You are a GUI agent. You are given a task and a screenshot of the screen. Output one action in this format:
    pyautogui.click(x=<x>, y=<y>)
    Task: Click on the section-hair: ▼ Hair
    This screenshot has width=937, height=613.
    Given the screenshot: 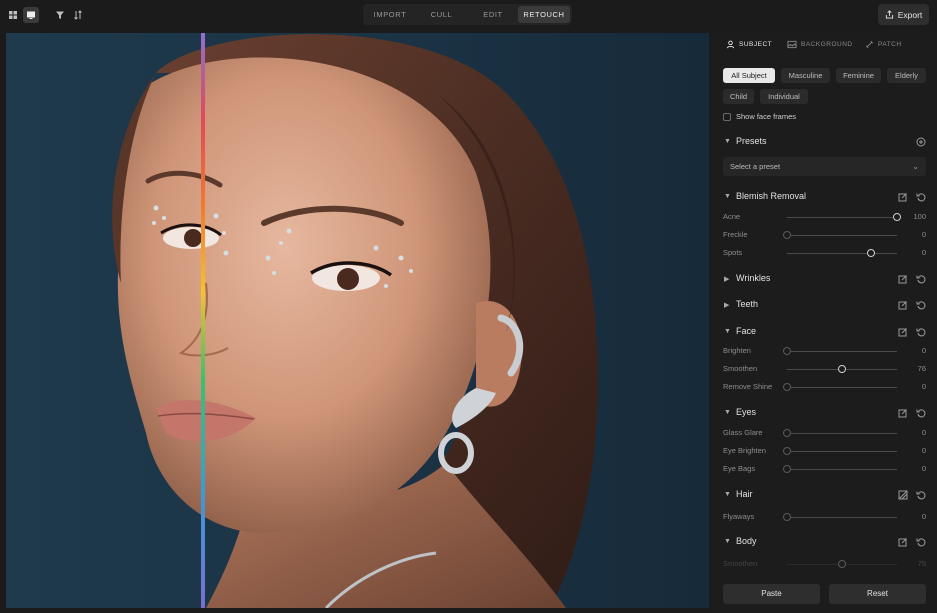 What is the action you would take?
    pyautogui.click(x=824, y=495)
    